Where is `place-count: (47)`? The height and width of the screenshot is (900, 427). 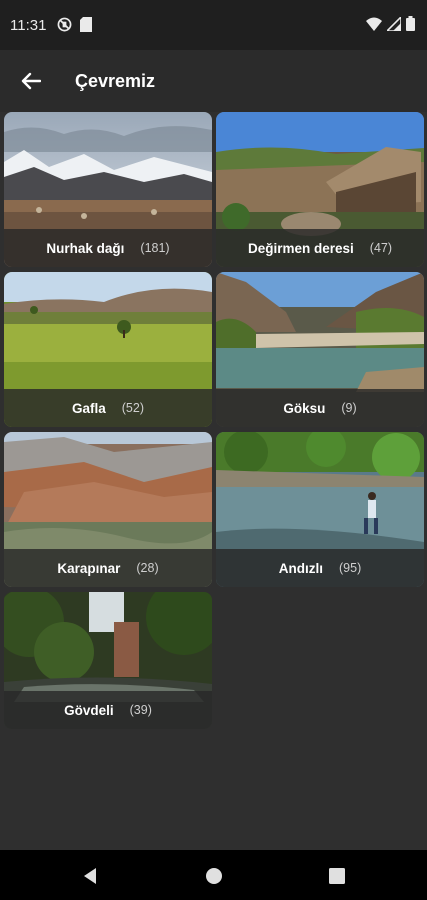 place-count: (47) is located at coordinates (381, 248).